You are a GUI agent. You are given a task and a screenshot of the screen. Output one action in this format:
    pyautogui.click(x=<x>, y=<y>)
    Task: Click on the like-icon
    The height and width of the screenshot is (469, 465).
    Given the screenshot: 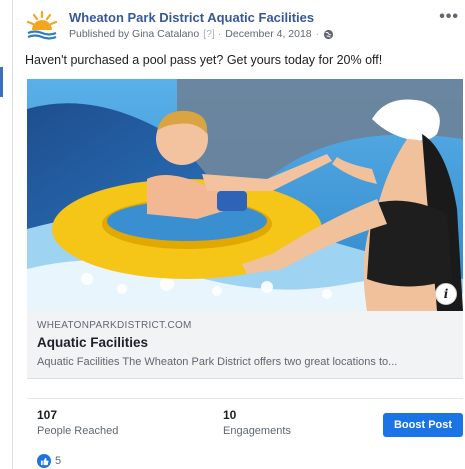 What is the action you would take?
    pyautogui.click(x=44, y=461)
    